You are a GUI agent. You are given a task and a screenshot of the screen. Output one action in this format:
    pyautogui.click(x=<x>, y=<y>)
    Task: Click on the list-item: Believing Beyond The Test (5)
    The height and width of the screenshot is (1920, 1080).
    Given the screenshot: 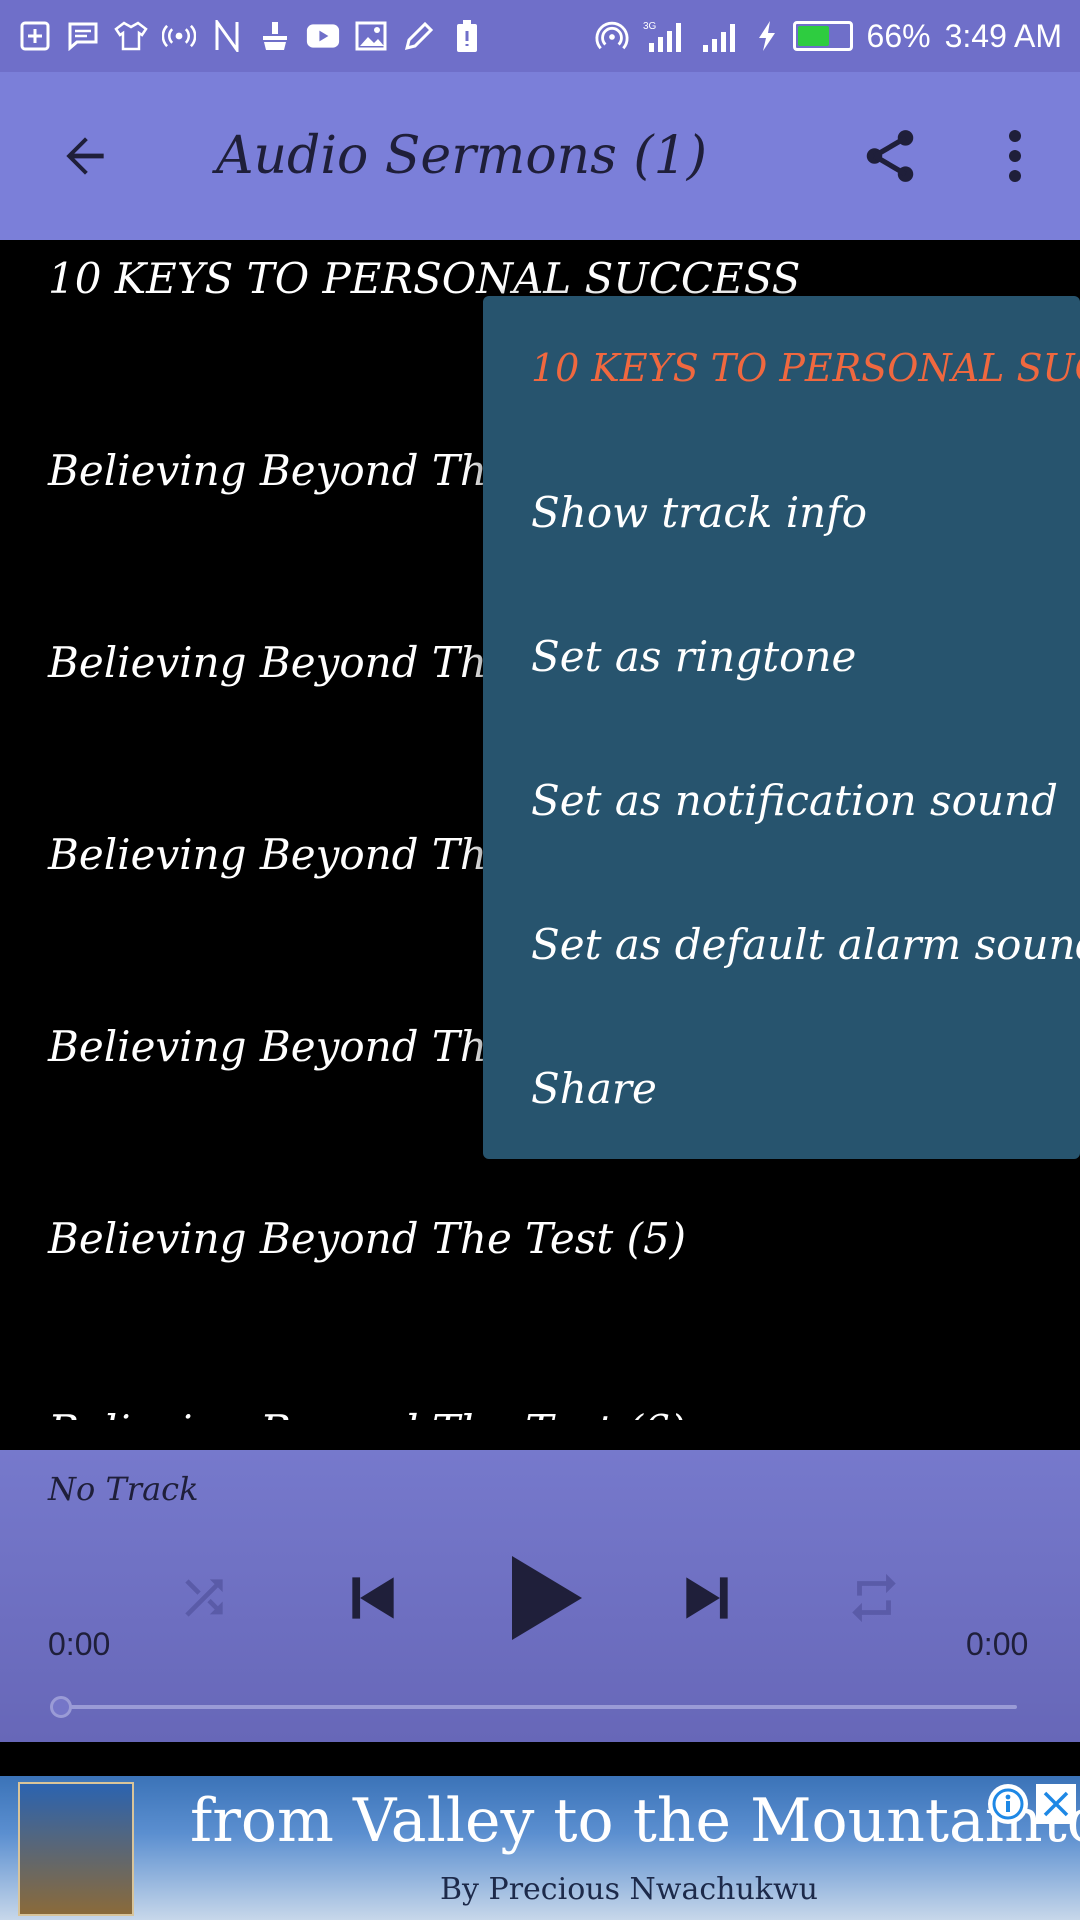 What is the action you would take?
    pyautogui.click(x=367, y=1238)
    